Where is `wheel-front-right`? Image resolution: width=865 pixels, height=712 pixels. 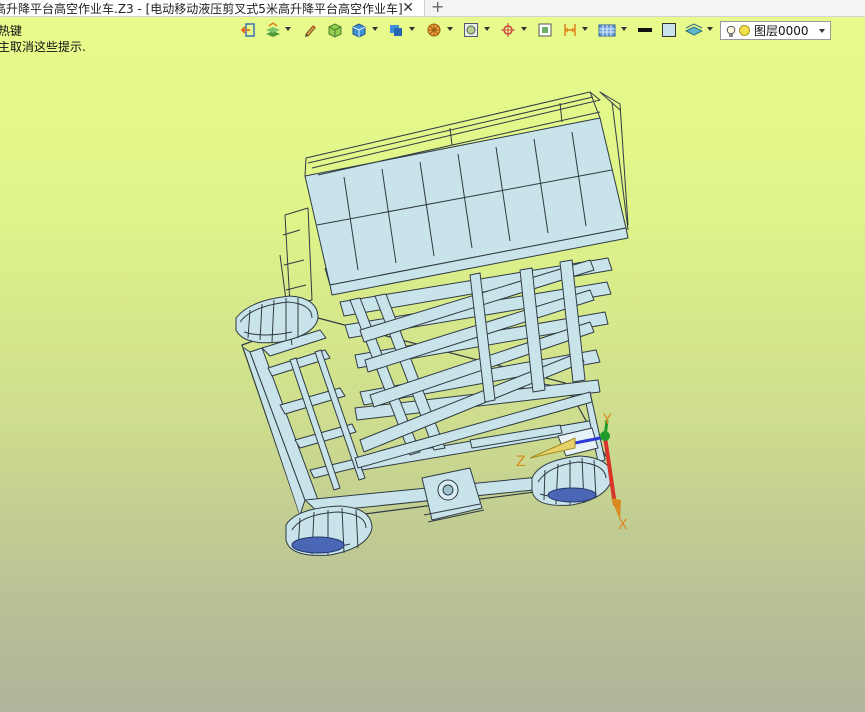
wheel-front-right is located at coordinates (572, 480).